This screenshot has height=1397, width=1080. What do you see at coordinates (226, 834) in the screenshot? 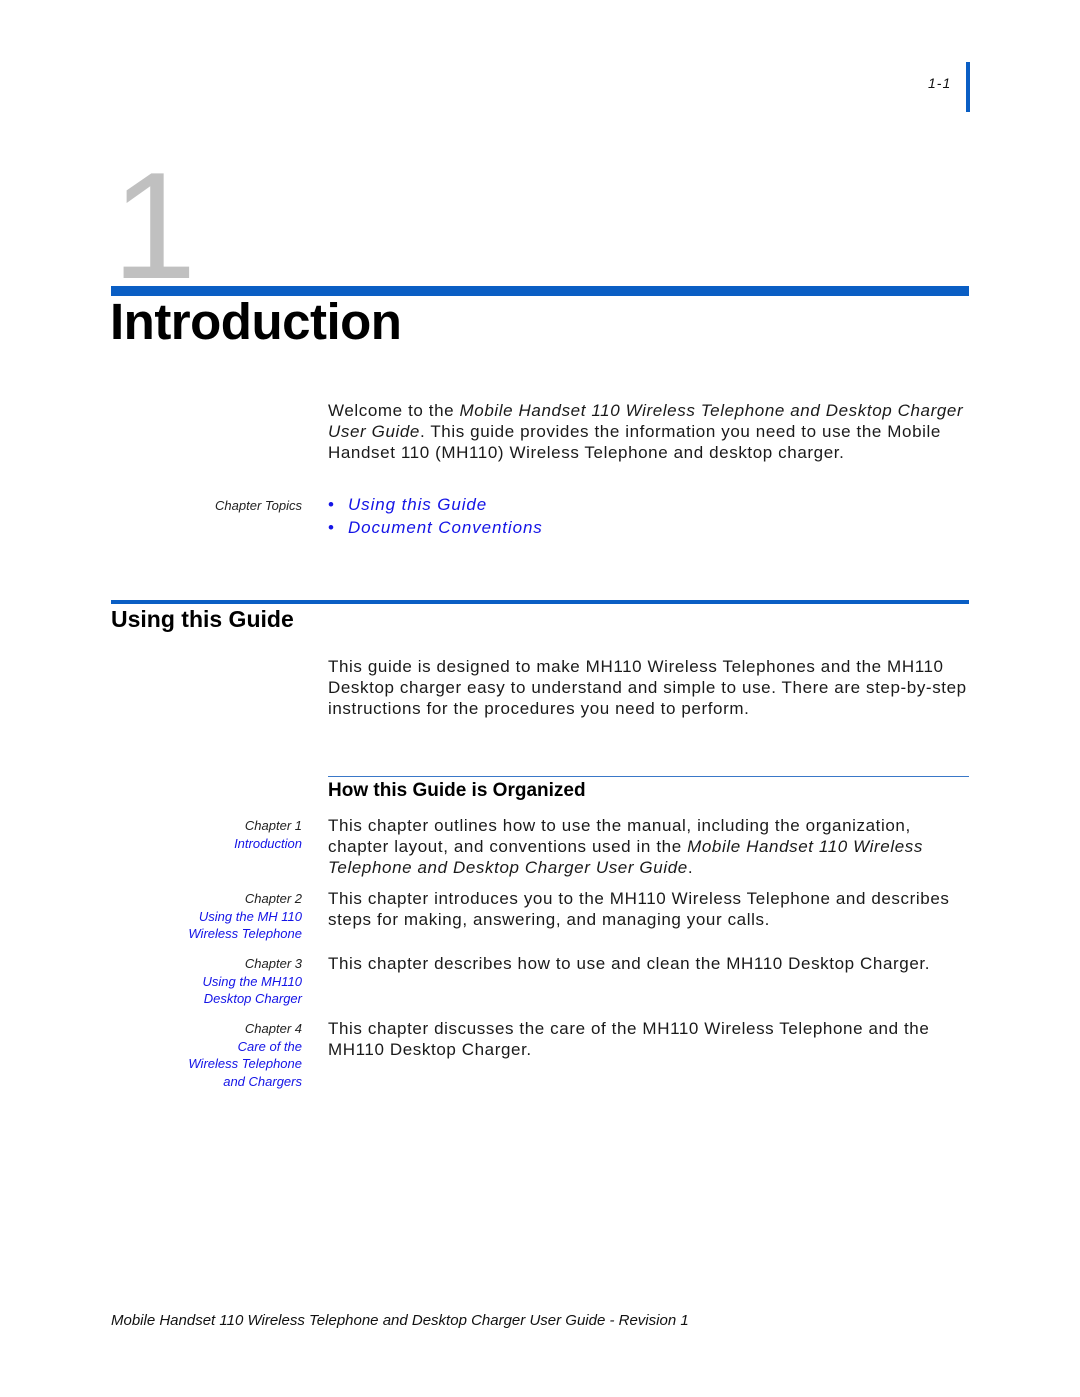
I see `chapter-1-label: Chapter 1 Introduction` at bounding box center [226, 834].